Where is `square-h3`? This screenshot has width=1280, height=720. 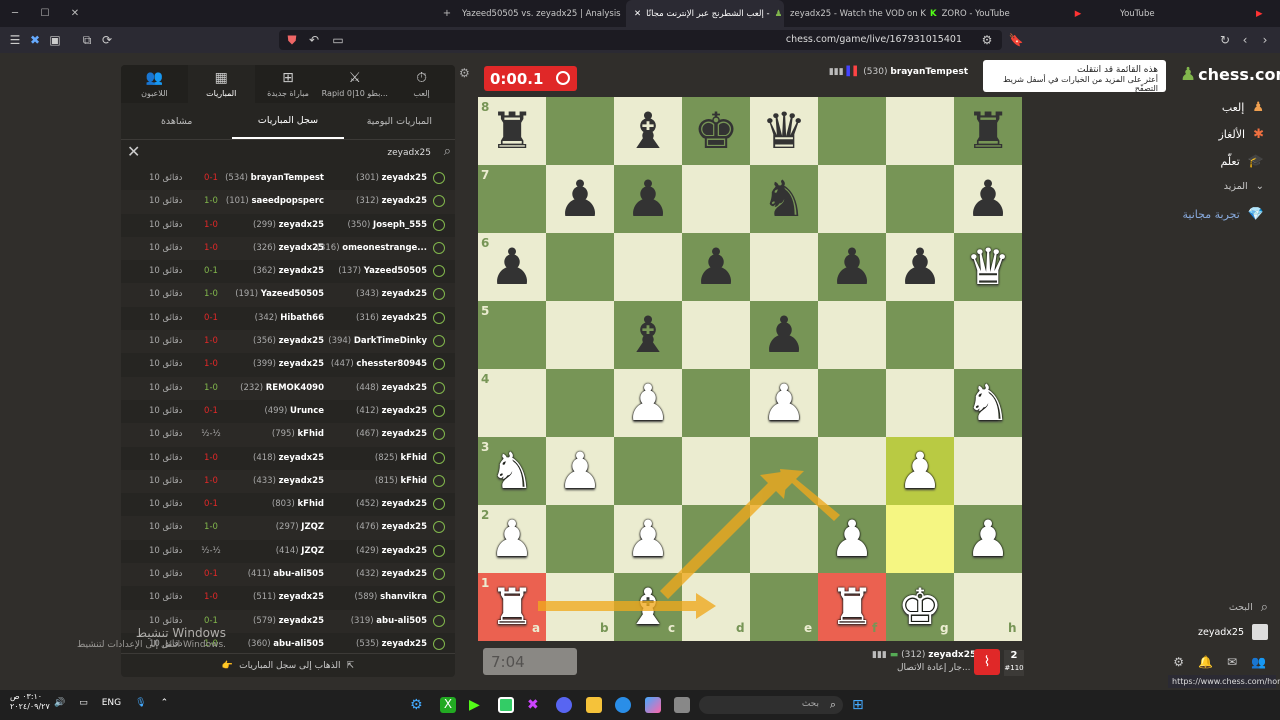 square-h3 is located at coordinates (988, 471).